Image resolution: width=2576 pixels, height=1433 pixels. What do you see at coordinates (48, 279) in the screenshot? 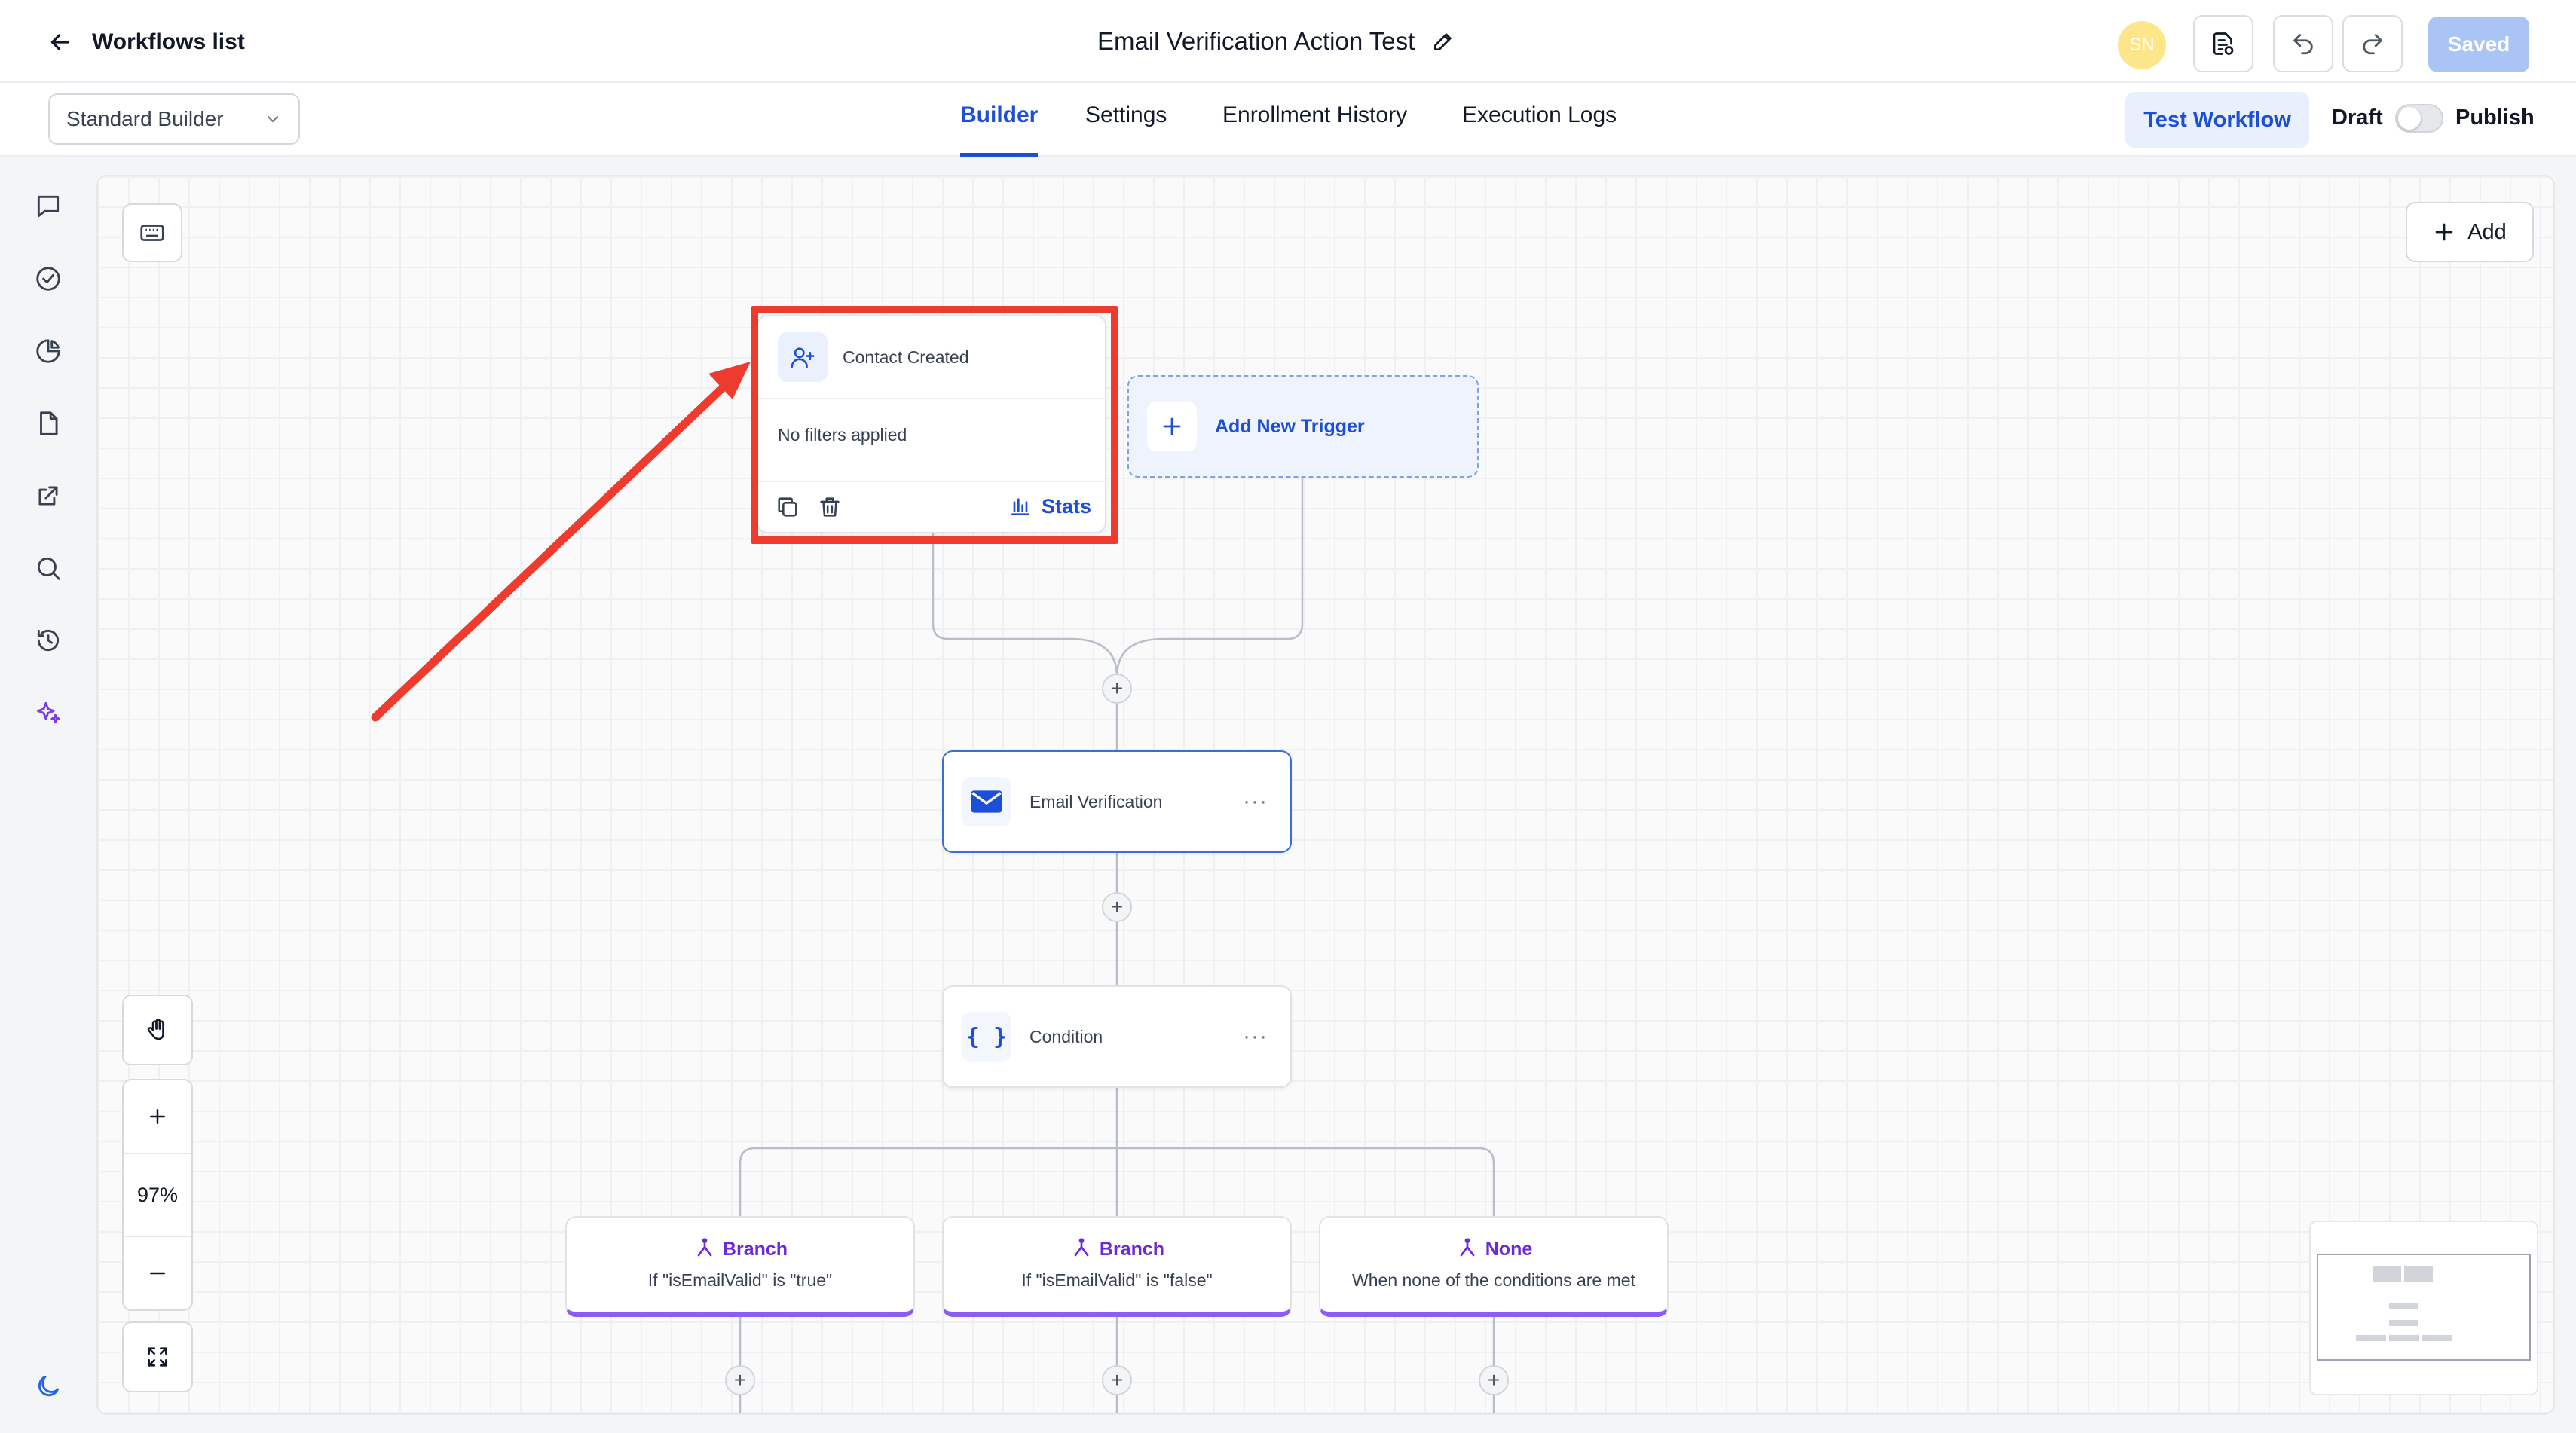
I see `check-circle-icon` at bounding box center [48, 279].